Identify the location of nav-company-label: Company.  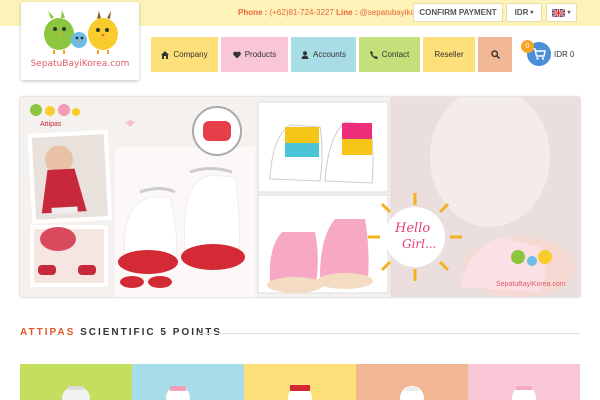
(190, 54).